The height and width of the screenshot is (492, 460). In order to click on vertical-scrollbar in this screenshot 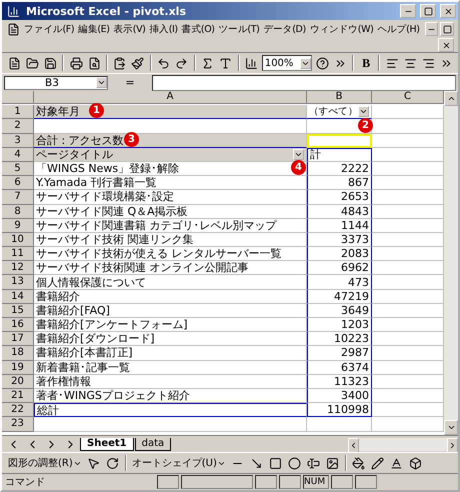, I will do `click(451, 263)`.